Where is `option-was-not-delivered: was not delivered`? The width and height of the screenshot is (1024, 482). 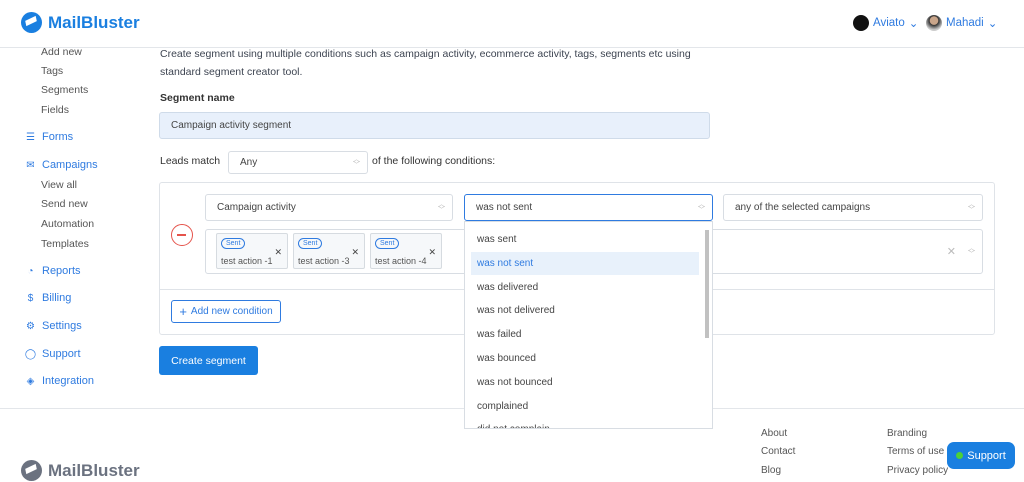 option-was-not-delivered: was not delivered is located at coordinates (585, 310).